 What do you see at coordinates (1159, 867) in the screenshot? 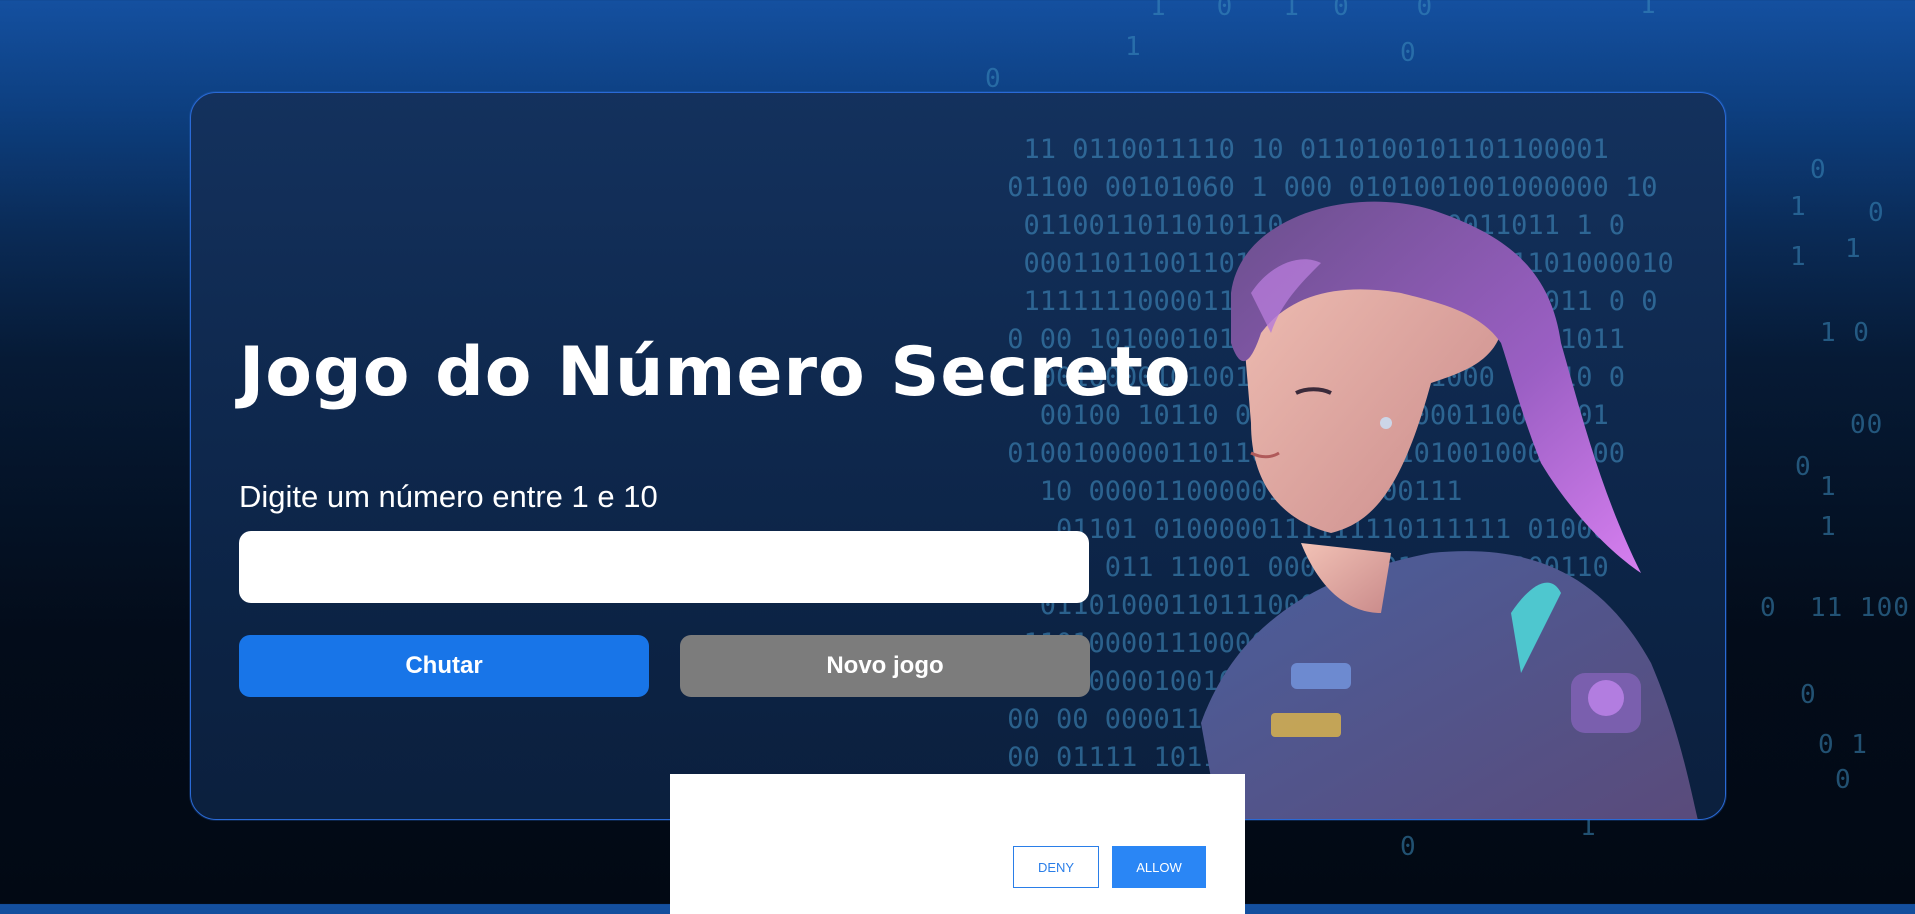
I see `allow-button: ALLOW` at bounding box center [1159, 867].